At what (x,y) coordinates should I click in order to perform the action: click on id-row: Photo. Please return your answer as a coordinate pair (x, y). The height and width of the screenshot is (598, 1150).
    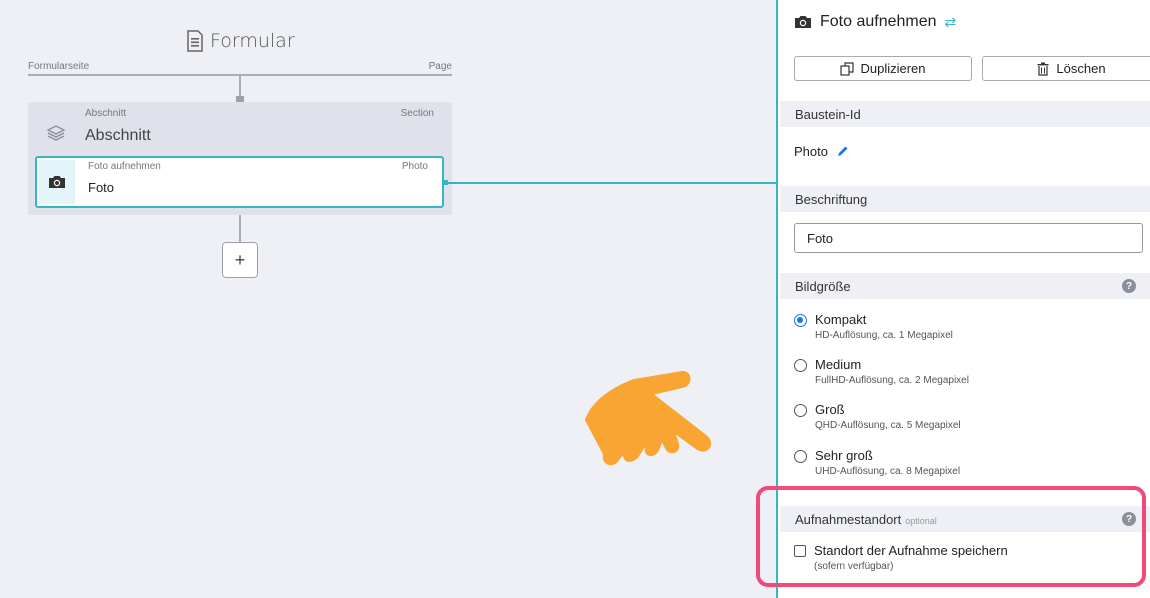
    Looking at the image, I should click on (821, 151).